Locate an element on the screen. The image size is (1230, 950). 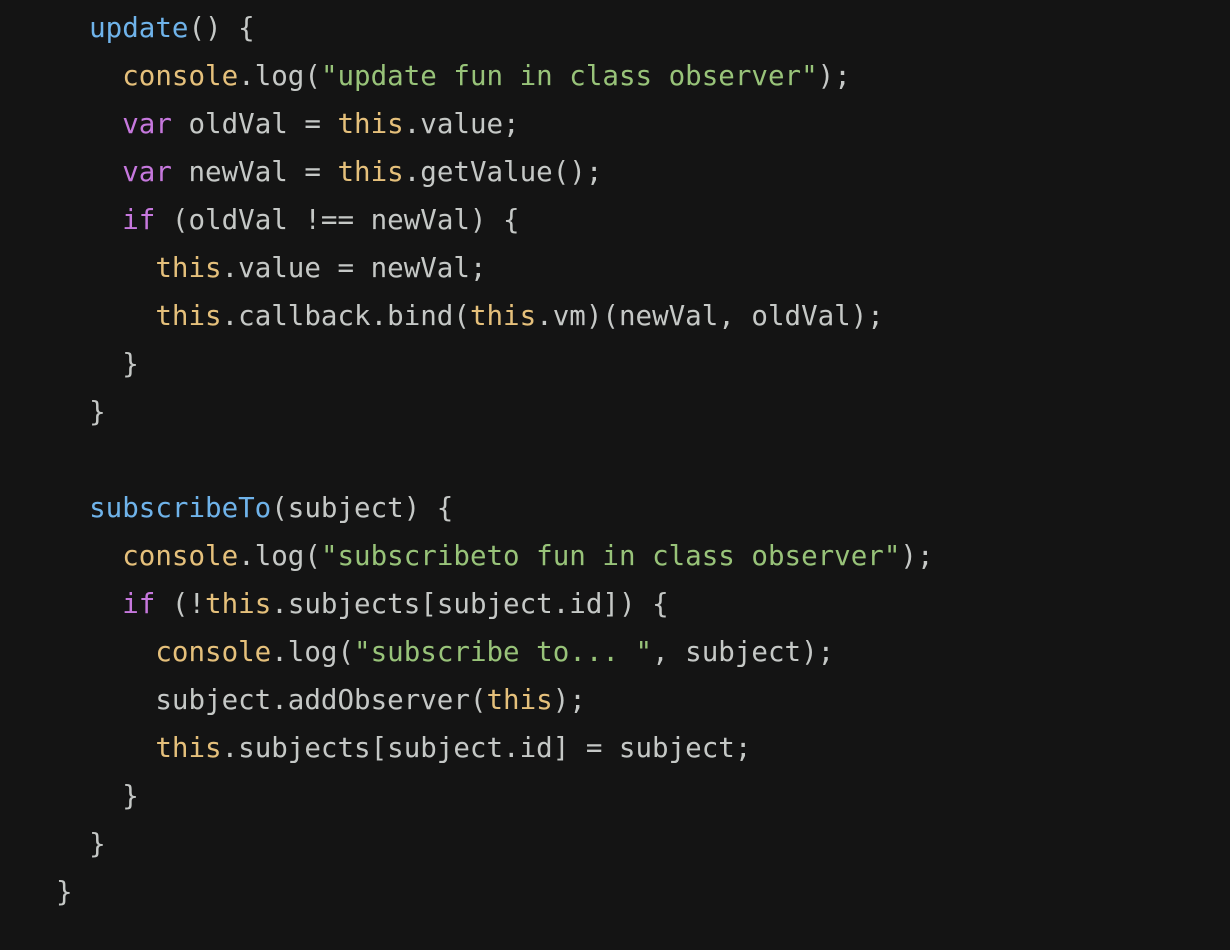
code-token-func: update is located at coordinates (122, 28).